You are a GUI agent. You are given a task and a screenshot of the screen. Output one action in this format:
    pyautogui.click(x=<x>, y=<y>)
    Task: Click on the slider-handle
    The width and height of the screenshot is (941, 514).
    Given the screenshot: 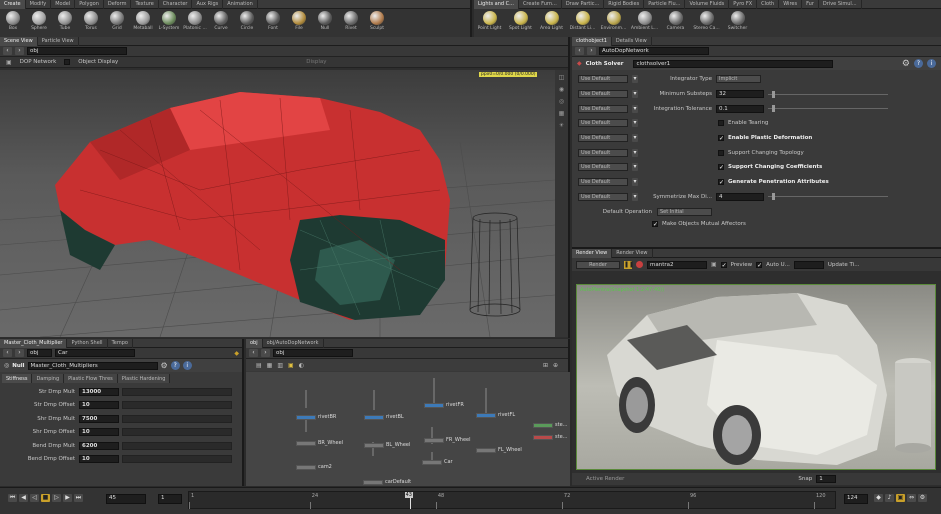 What is the action you would take?
    pyautogui.click(x=773, y=94)
    